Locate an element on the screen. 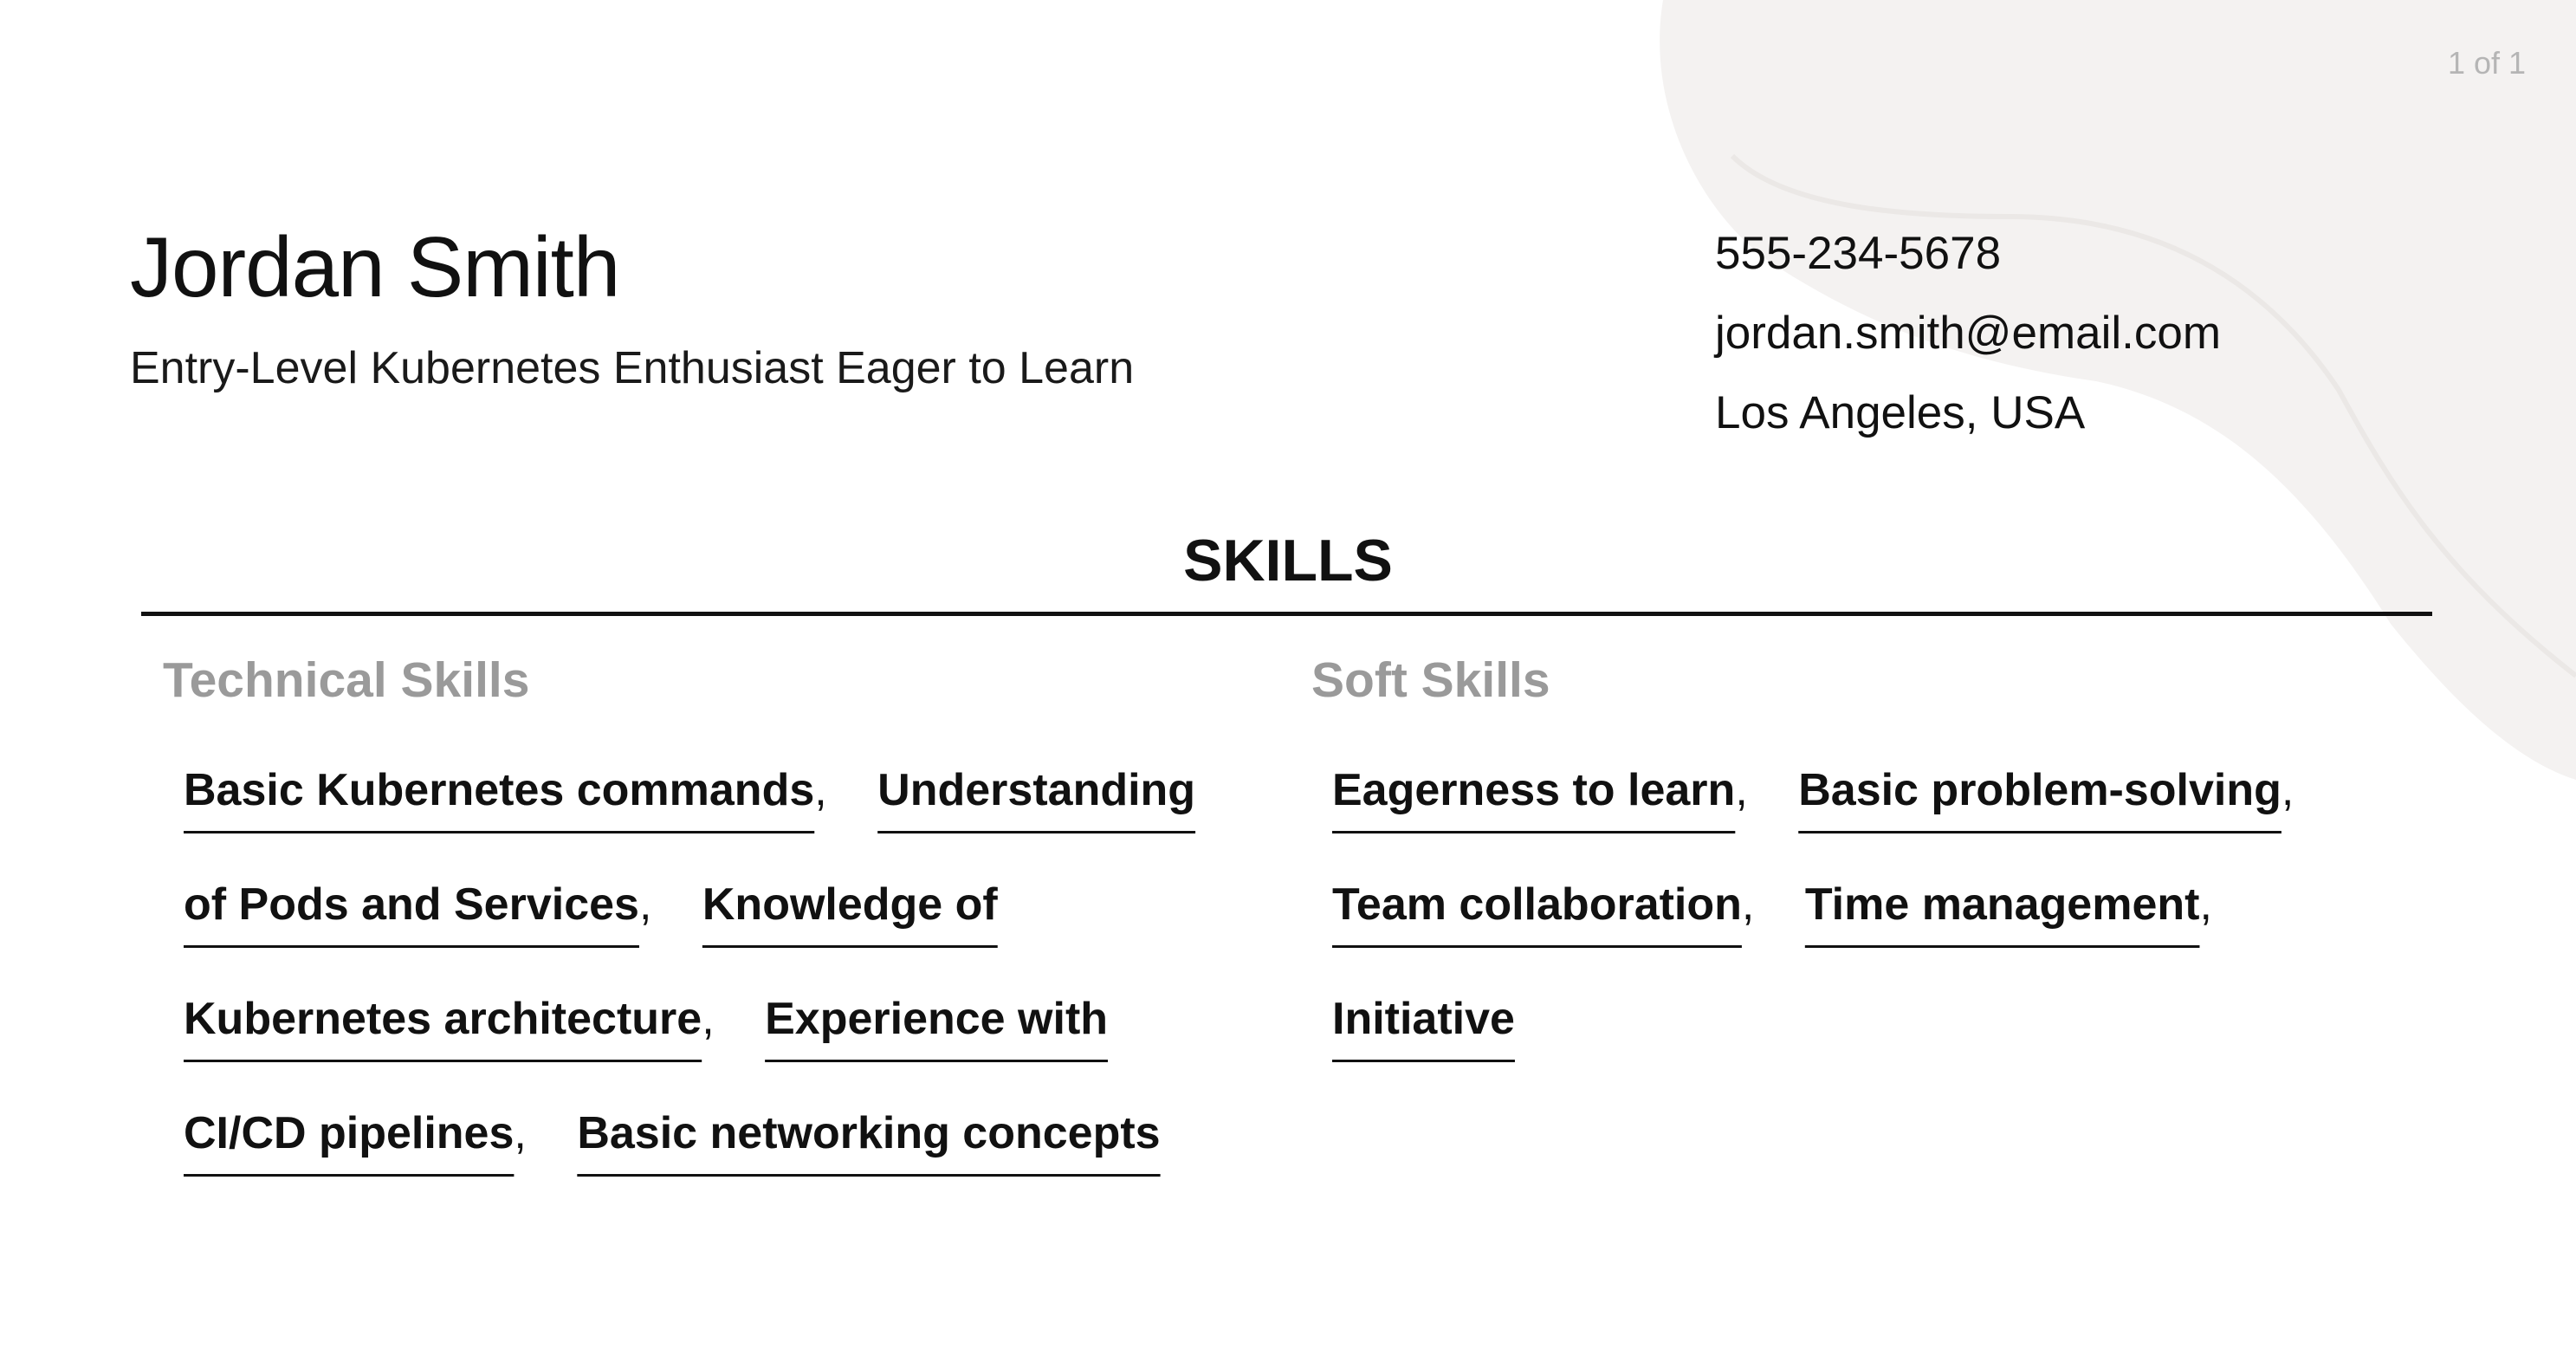 The width and height of the screenshot is (2576, 1349). skill-item: Basic networking concepts is located at coordinates (869, 1133).